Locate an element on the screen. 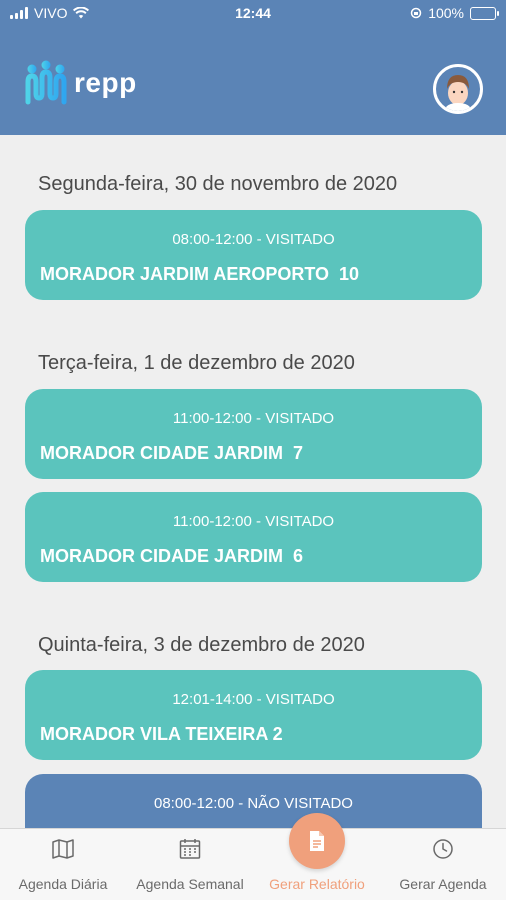  rotation-lock-icon is located at coordinates (416, 13).